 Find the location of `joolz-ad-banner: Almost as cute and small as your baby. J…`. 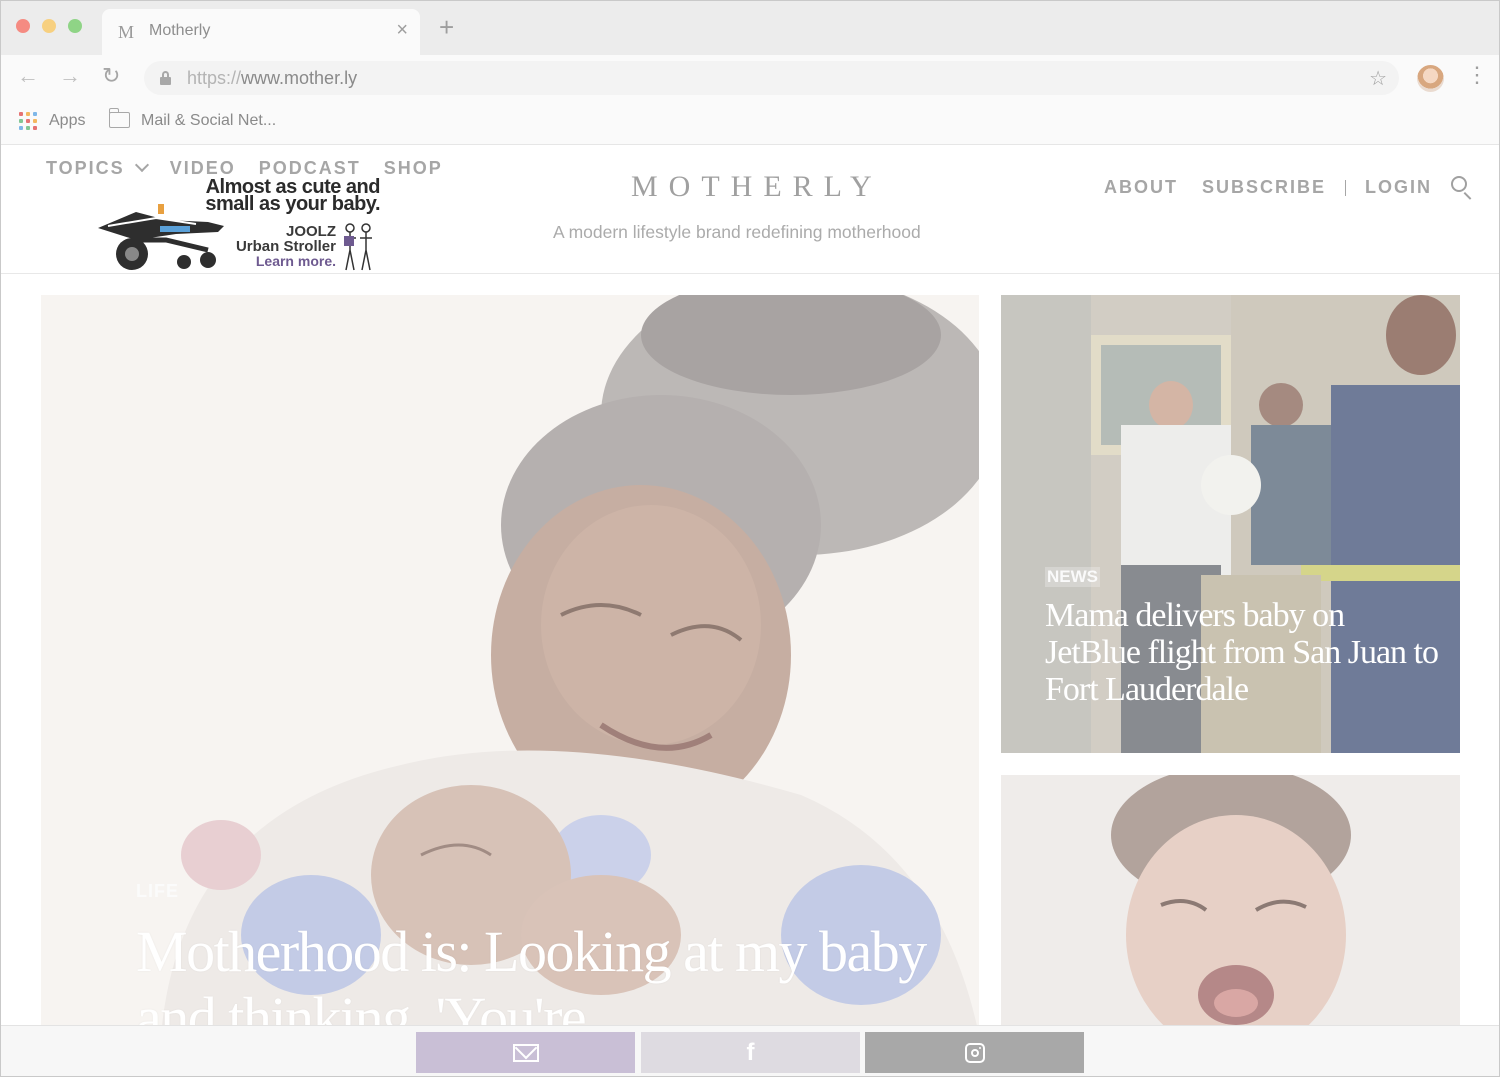

joolz-ad-banner: Almost as cute and small as your baby. J… is located at coordinates (238, 224).